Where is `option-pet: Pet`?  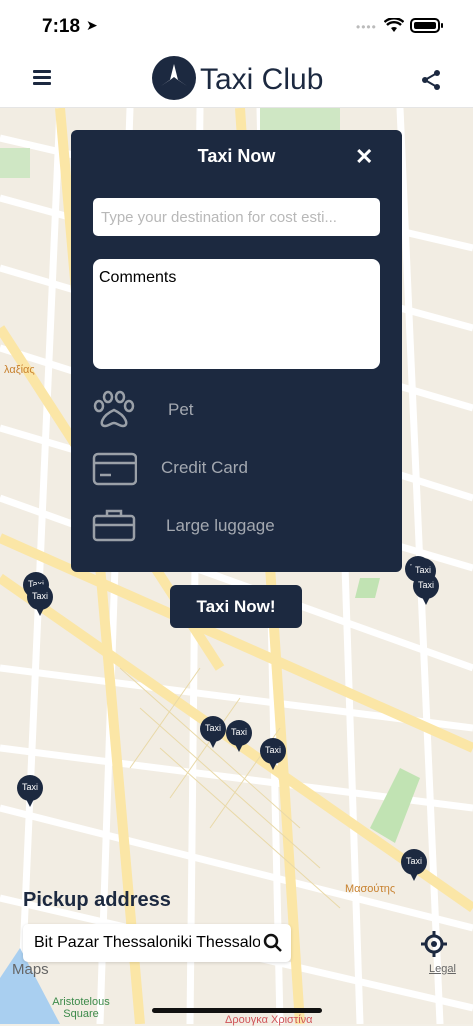
option-pet: Pet is located at coordinates (231, 410).